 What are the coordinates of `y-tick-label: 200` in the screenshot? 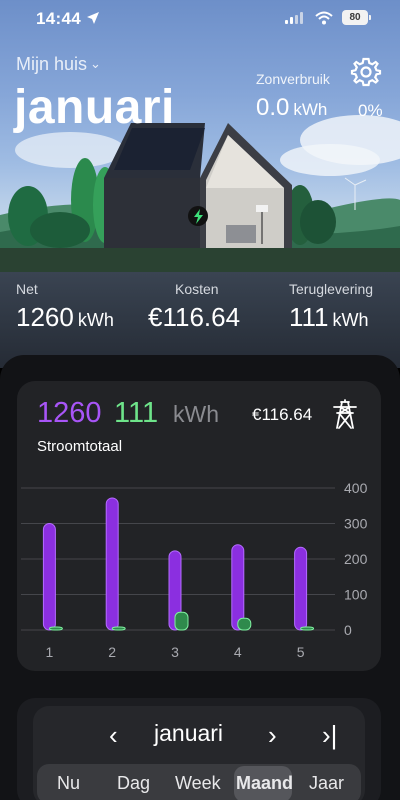 It's located at (356, 559).